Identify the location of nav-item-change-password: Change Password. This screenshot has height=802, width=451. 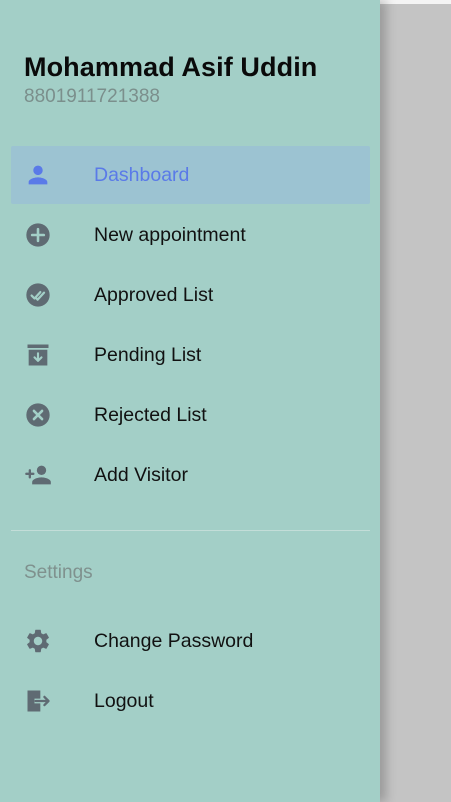
(190, 641).